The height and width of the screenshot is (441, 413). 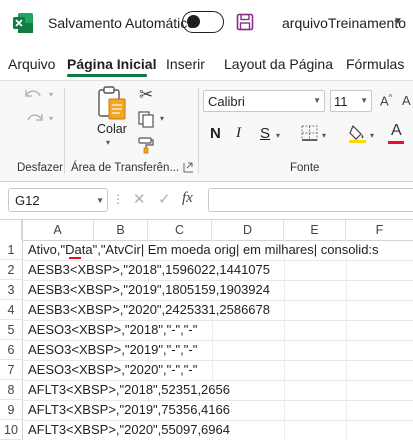 What do you see at coordinates (112, 129) in the screenshot?
I see `paste-label: Colar` at bounding box center [112, 129].